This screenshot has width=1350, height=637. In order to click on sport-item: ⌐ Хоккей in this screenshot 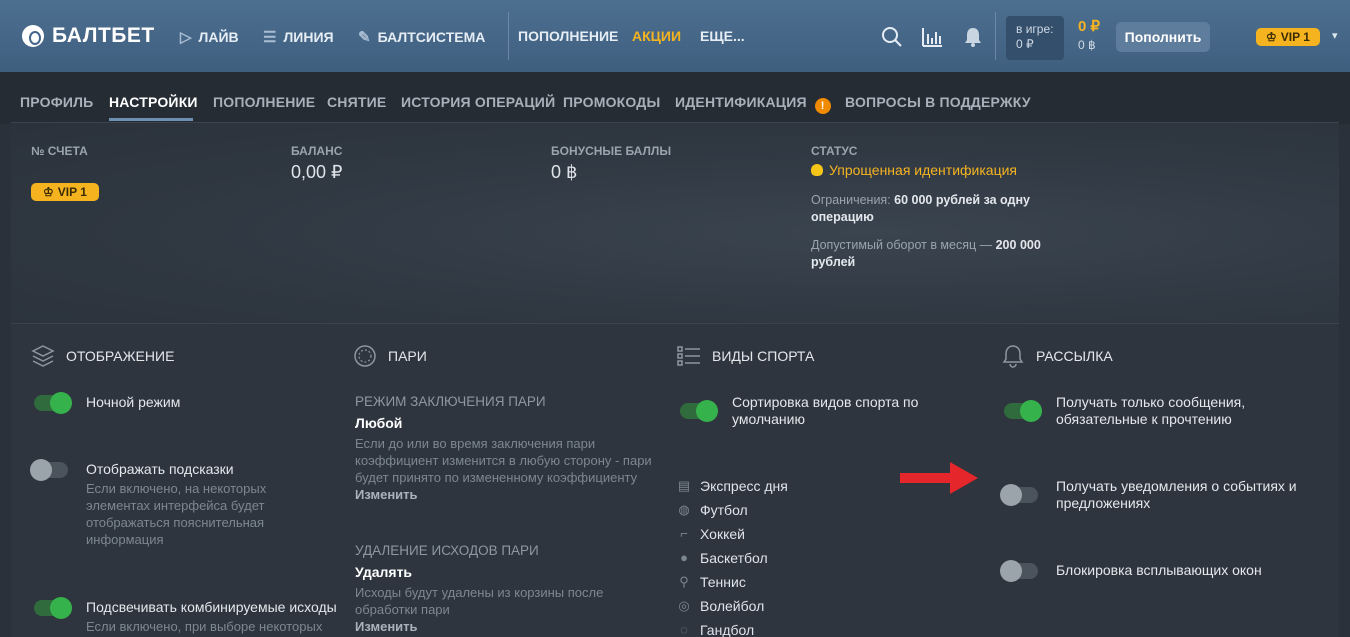, I will do `click(710, 534)`.